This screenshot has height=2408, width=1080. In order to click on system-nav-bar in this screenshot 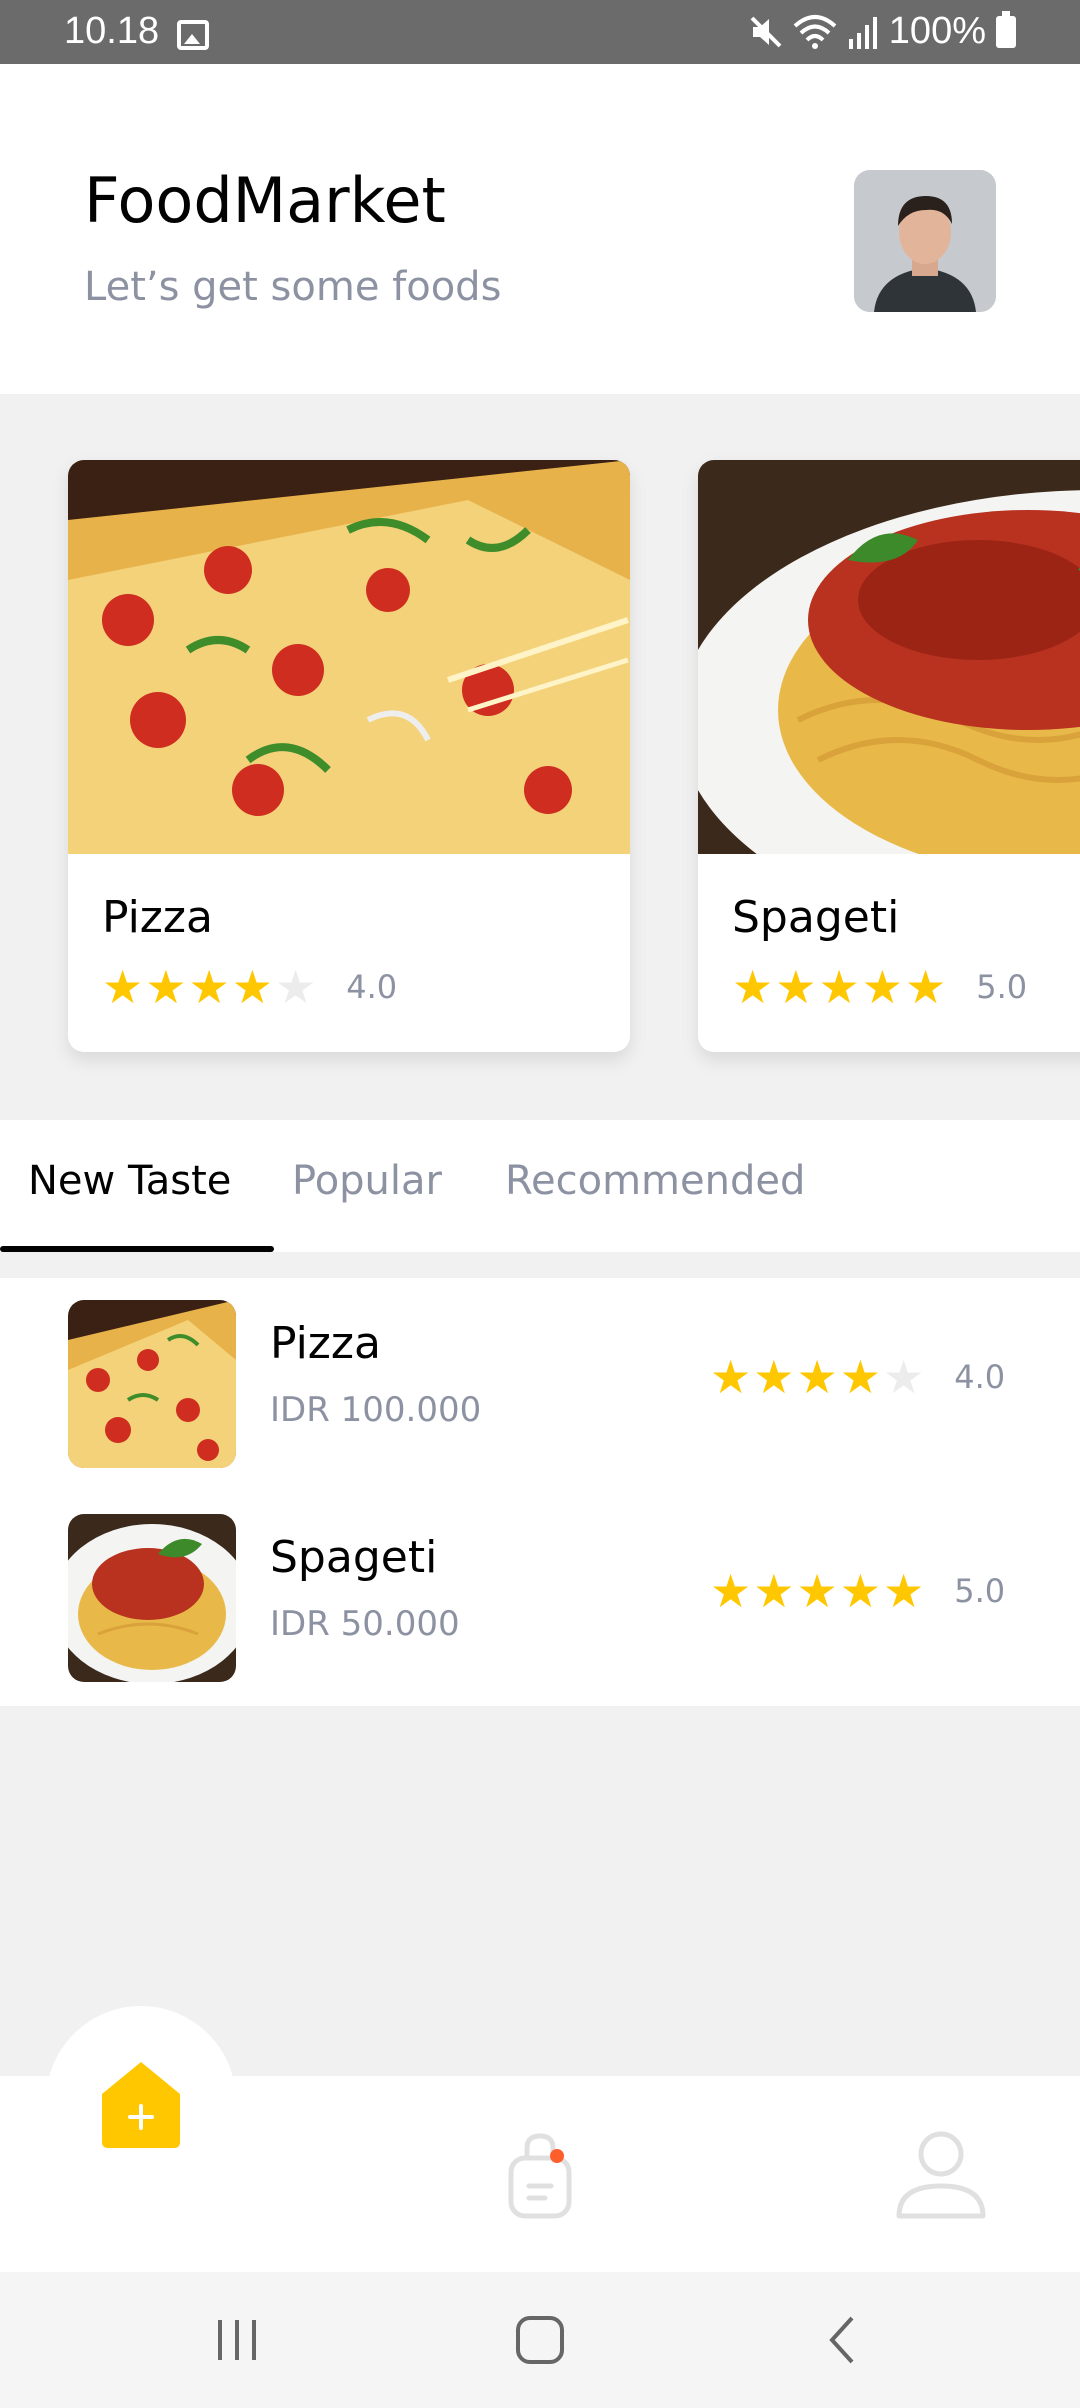, I will do `click(540, 2340)`.